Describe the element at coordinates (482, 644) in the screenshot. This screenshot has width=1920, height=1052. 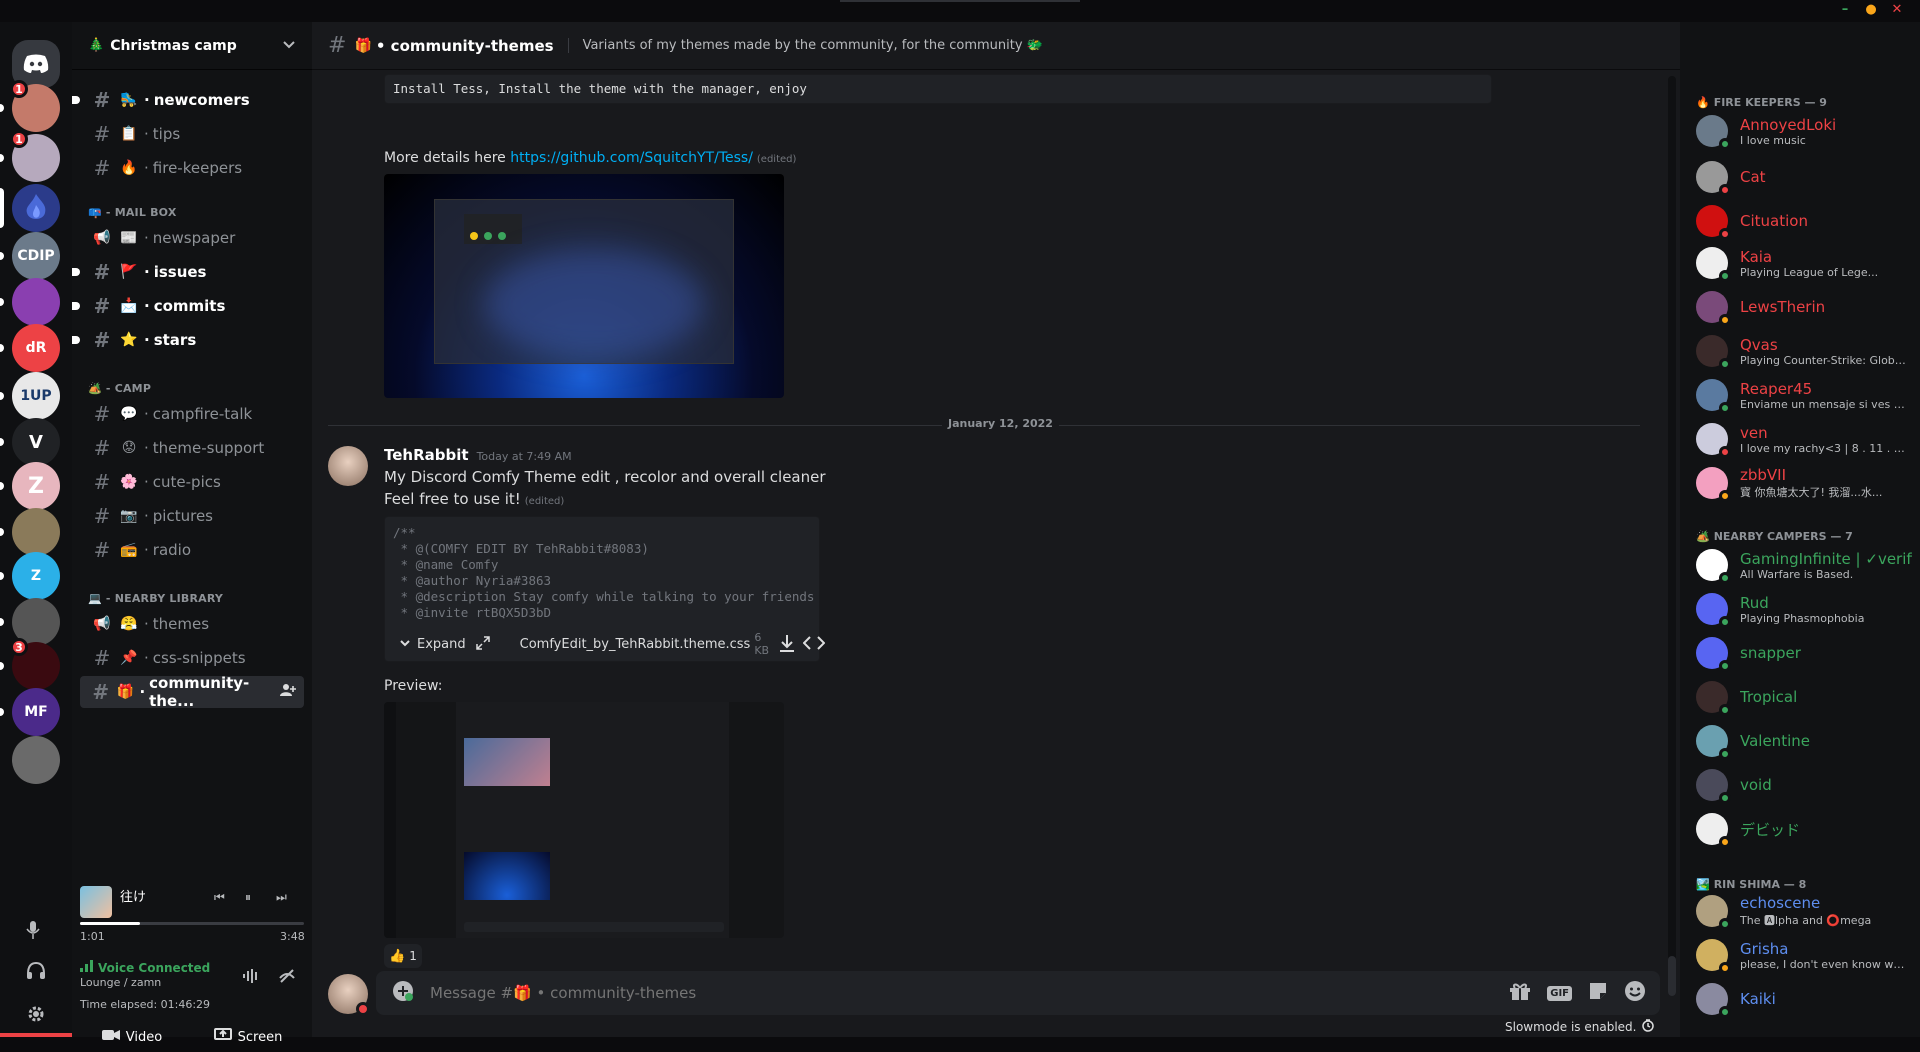
I see `fullscreen-icon` at that location.